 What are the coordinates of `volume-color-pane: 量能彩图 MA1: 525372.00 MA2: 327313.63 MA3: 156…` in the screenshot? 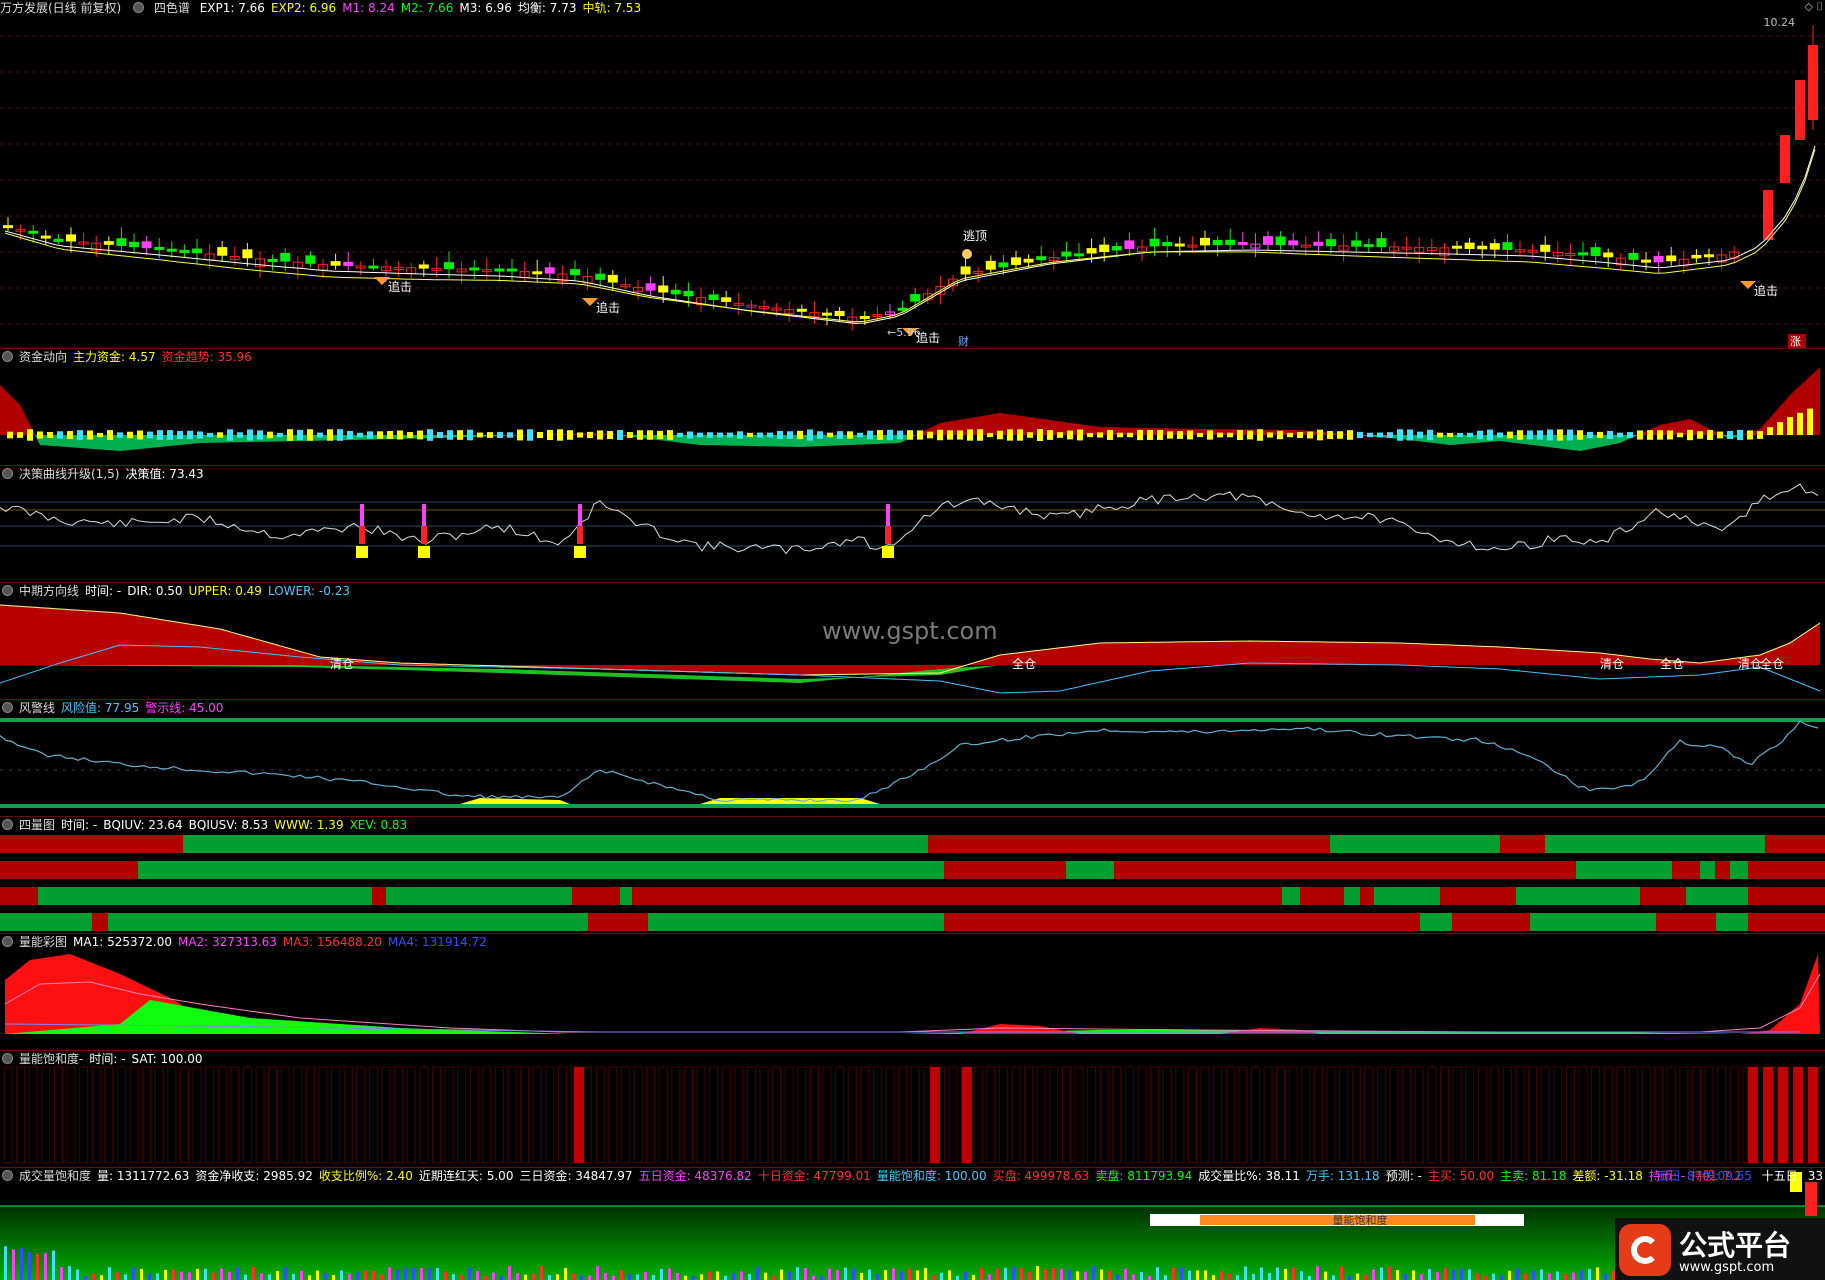 It's located at (912, 992).